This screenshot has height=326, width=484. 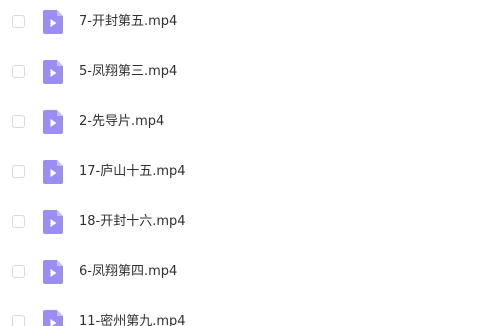 I want to click on file-row: 18-开封十六.mp4, so click(x=242, y=222).